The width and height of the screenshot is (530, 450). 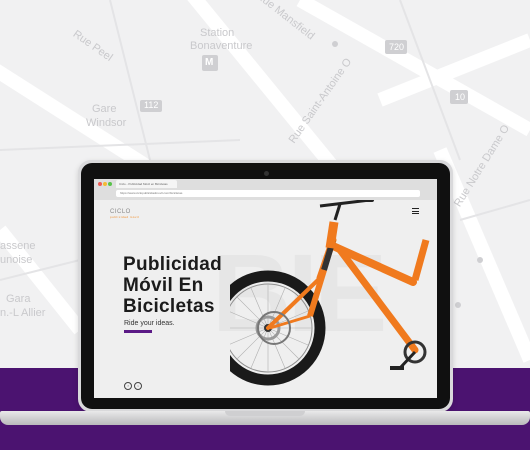 I want to click on map-label-unoise: unoise, so click(x=16, y=260).